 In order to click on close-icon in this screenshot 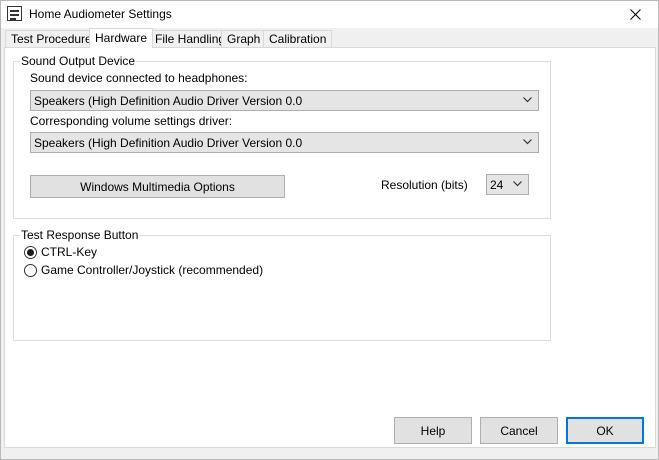, I will do `click(635, 14)`.